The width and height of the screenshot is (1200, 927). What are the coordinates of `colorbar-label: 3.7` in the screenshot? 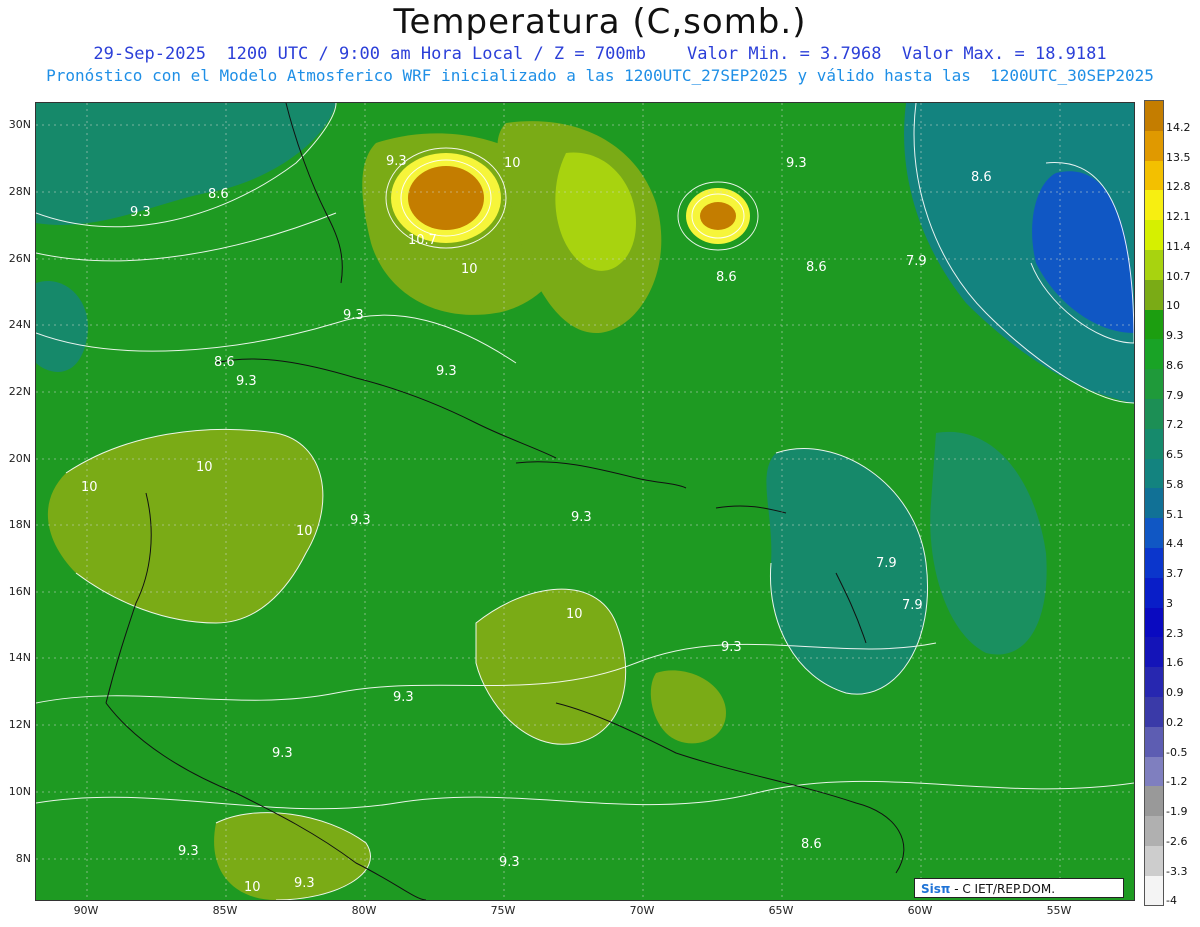 It's located at (1175, 573).